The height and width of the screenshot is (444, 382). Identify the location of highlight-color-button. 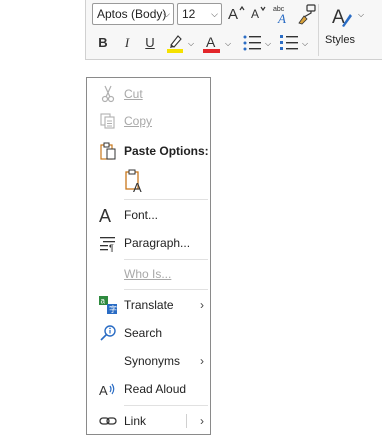
(176, 43).